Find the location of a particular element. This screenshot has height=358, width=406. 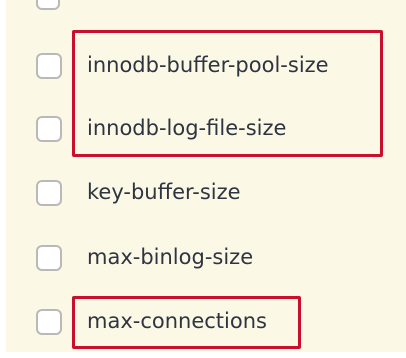

highlight-box-max-connections is located at coordinates (186, 322).